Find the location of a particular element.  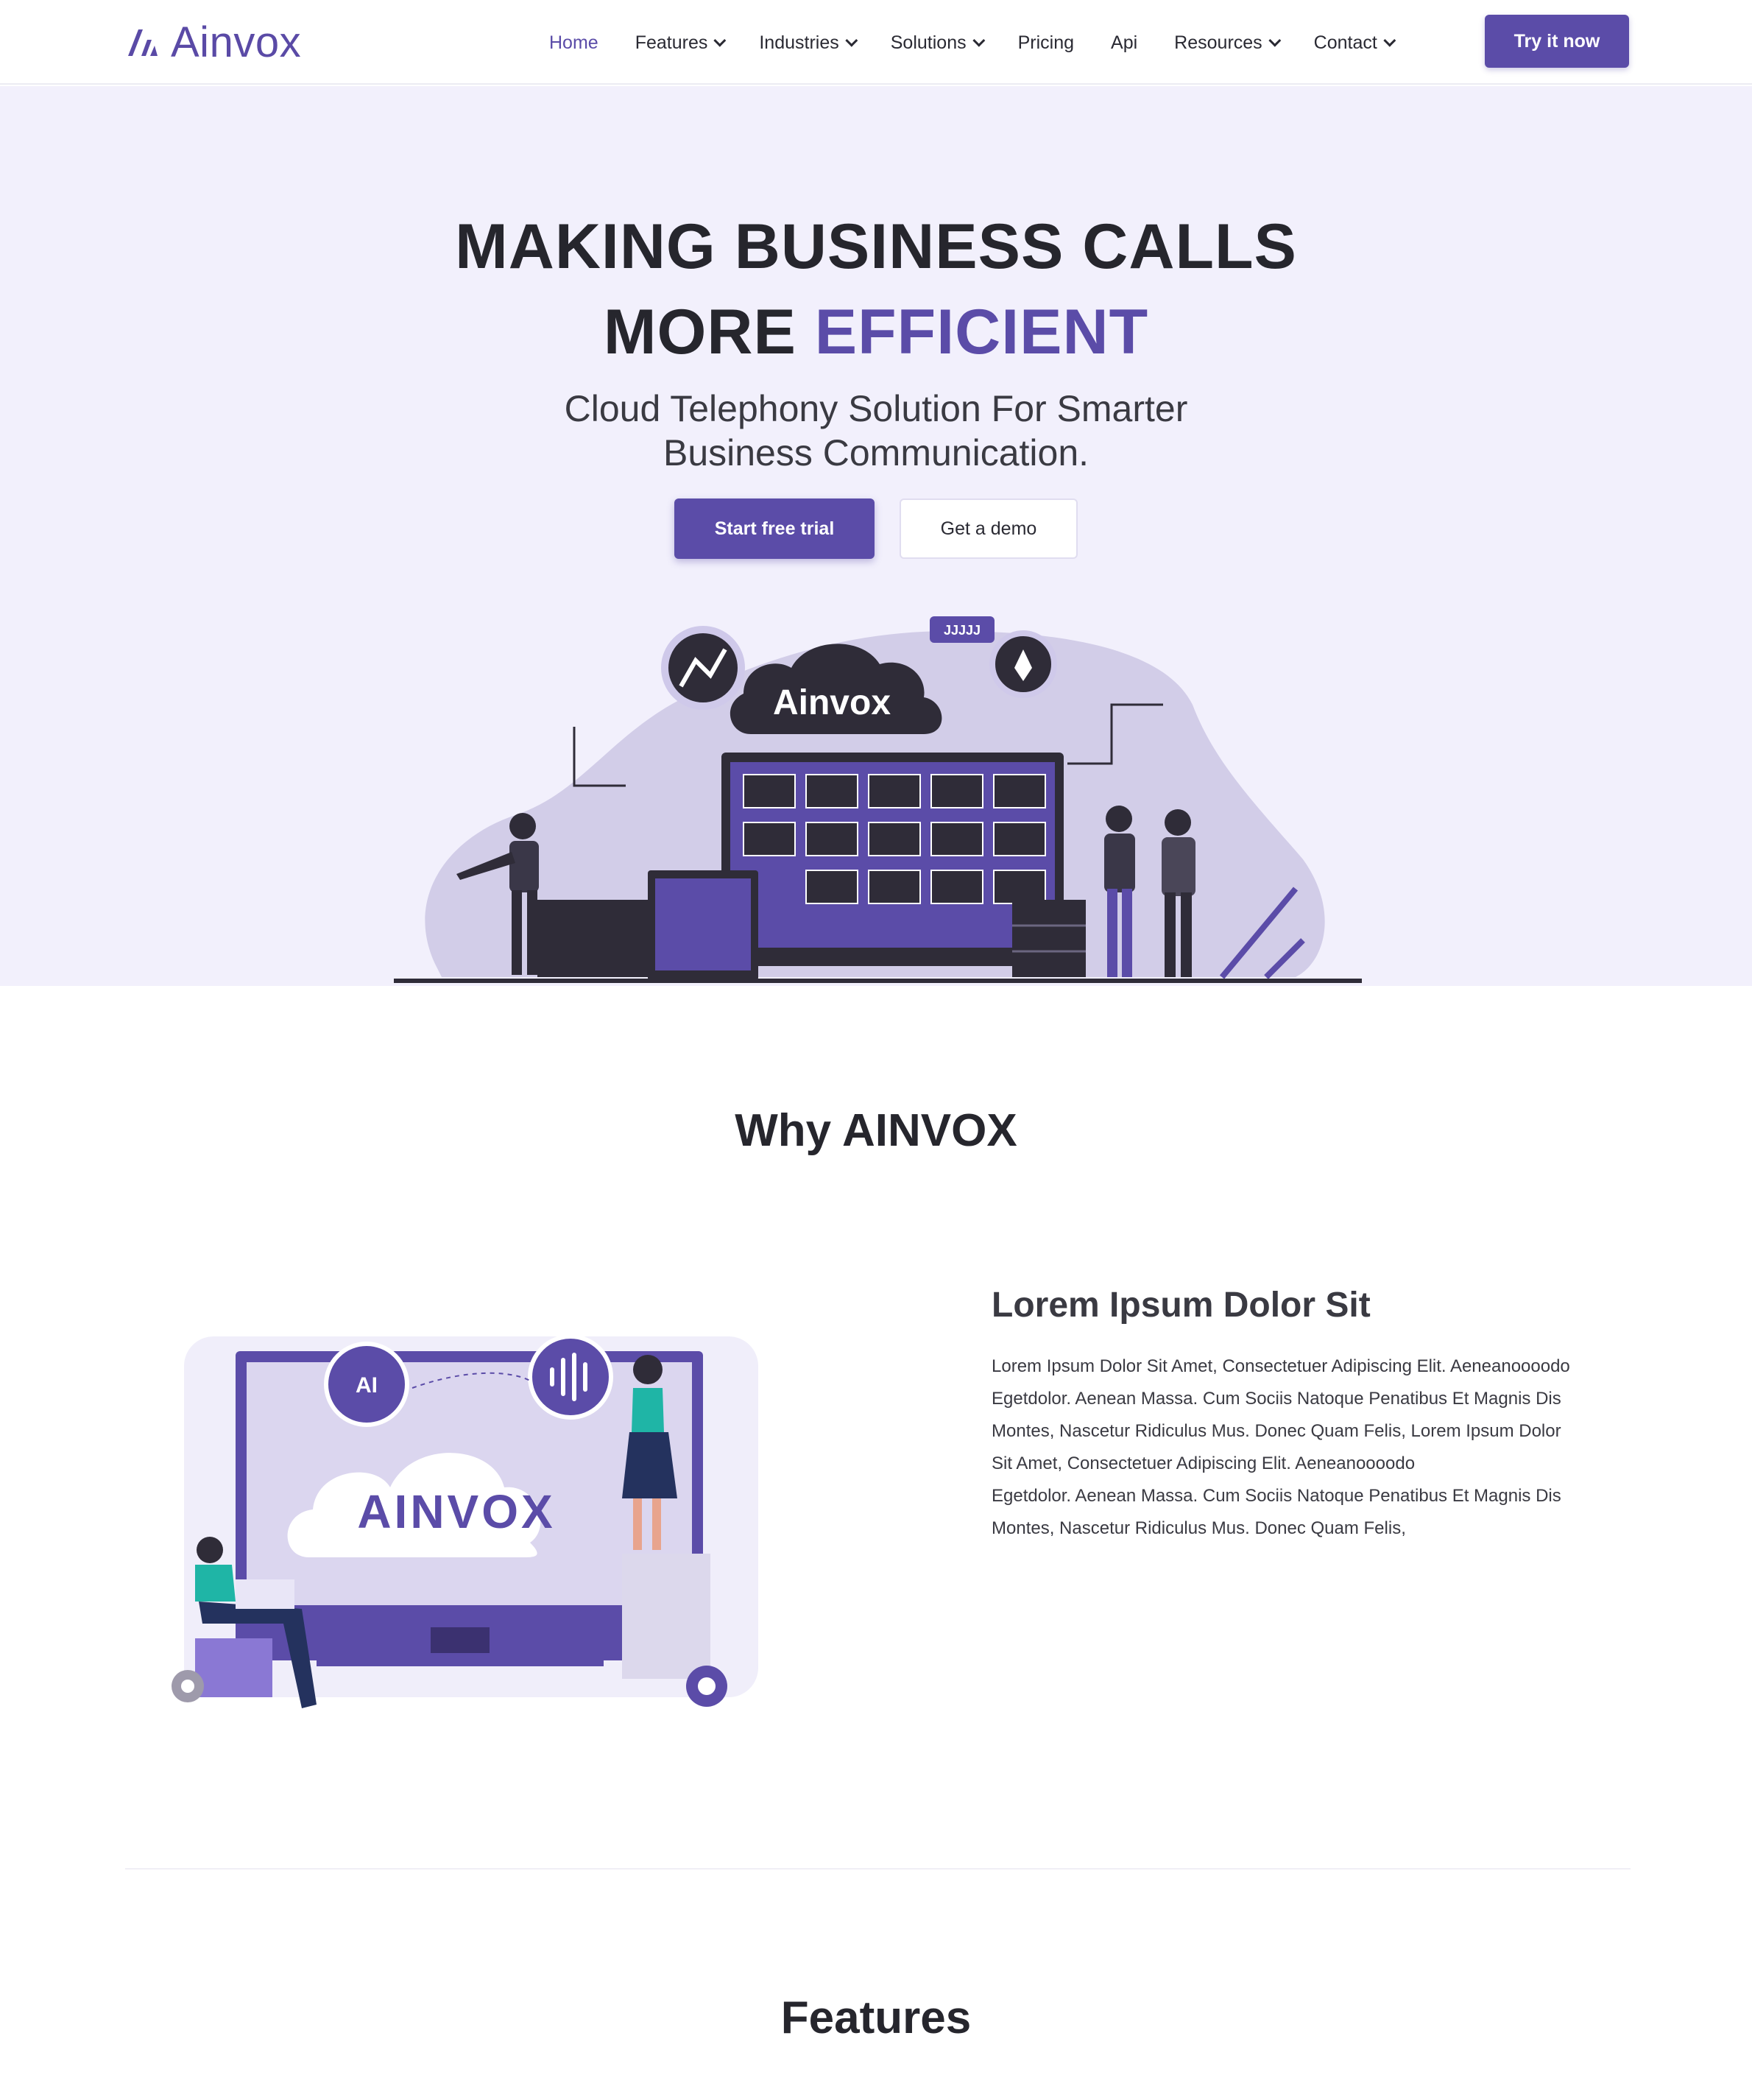

start-free-trial-button: Start free trial is located at coordinates (774, 528).